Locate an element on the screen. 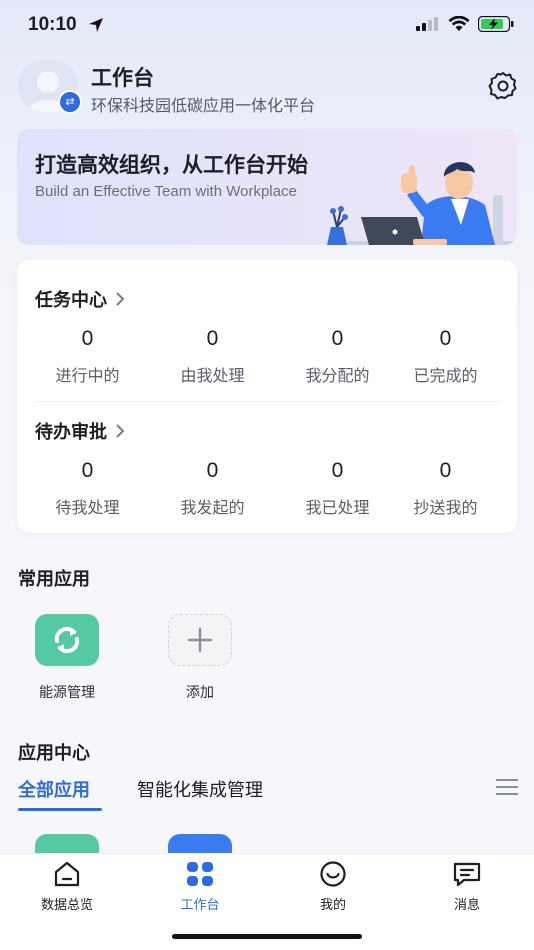 The width and height of the screenshot is (534, 950). stat-processed: 0 我已处理 is located at coordinates (337, 488).